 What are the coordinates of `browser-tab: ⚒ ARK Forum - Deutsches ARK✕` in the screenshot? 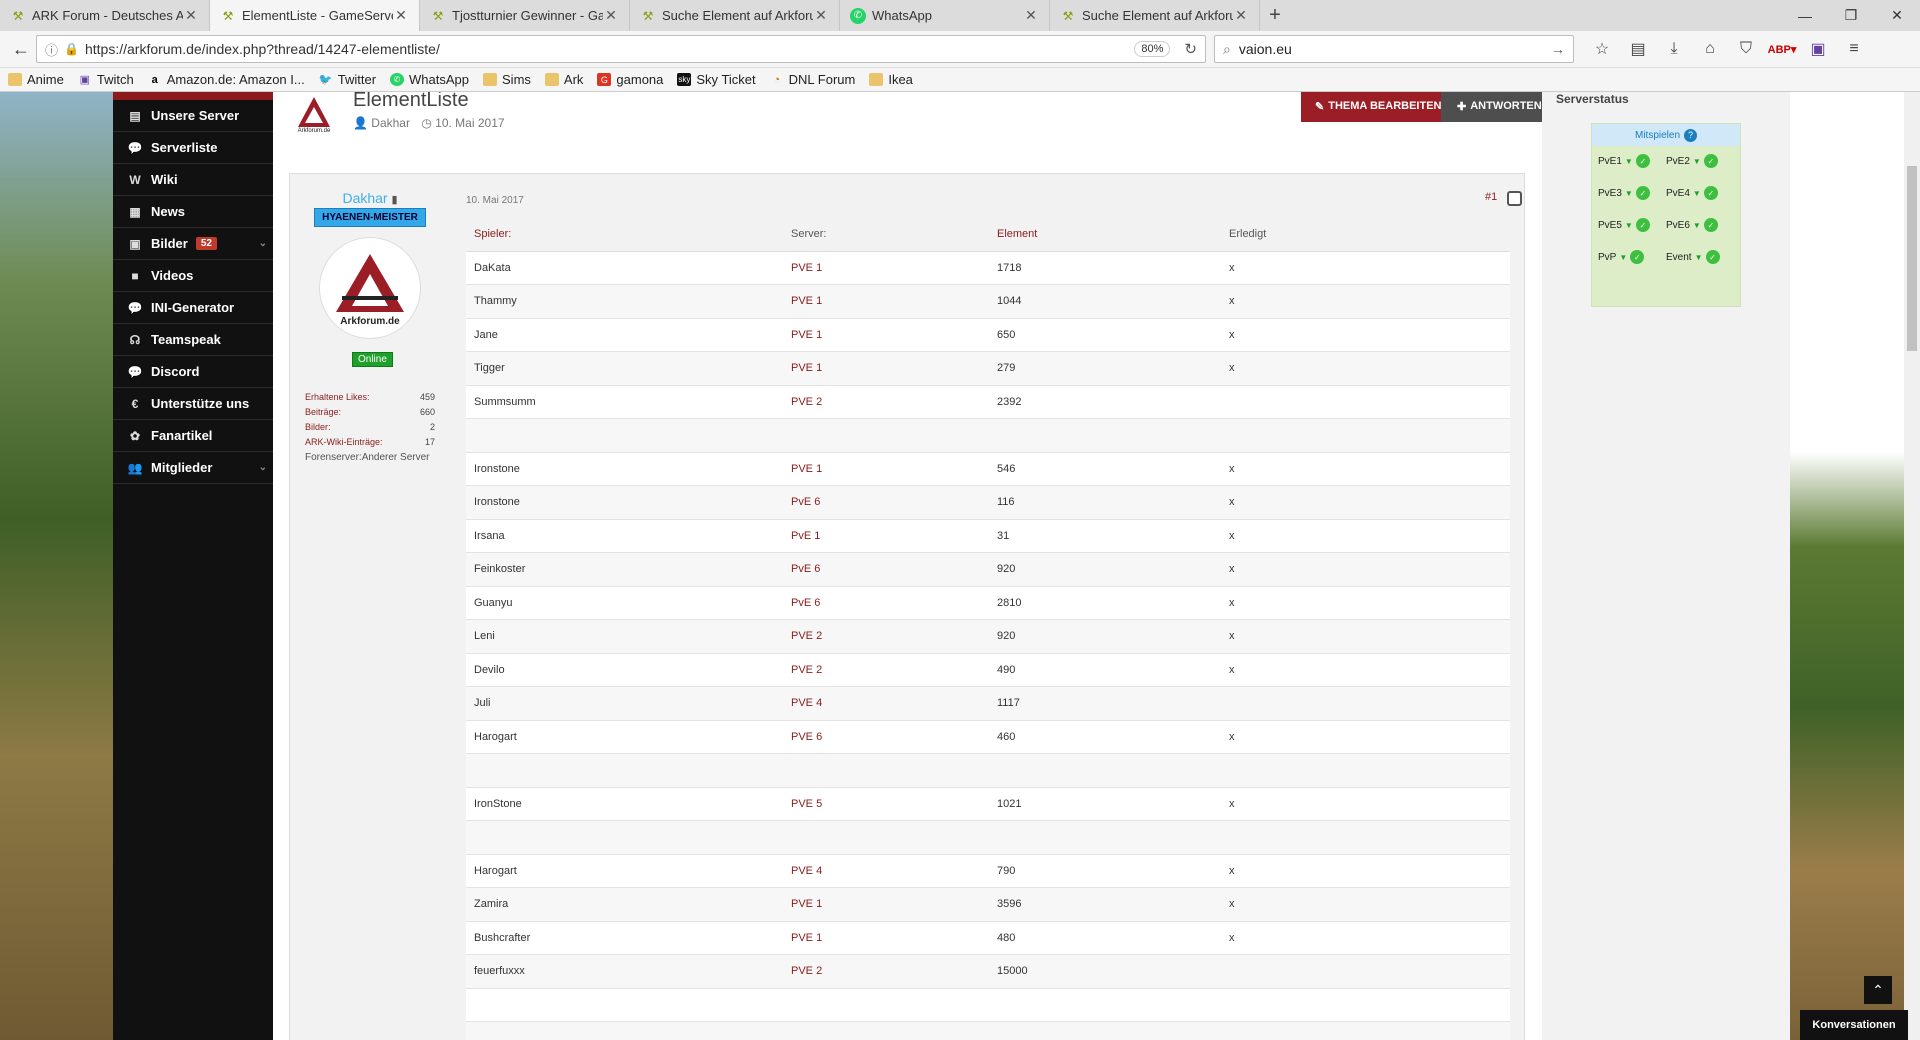 It's located at (105, 15).